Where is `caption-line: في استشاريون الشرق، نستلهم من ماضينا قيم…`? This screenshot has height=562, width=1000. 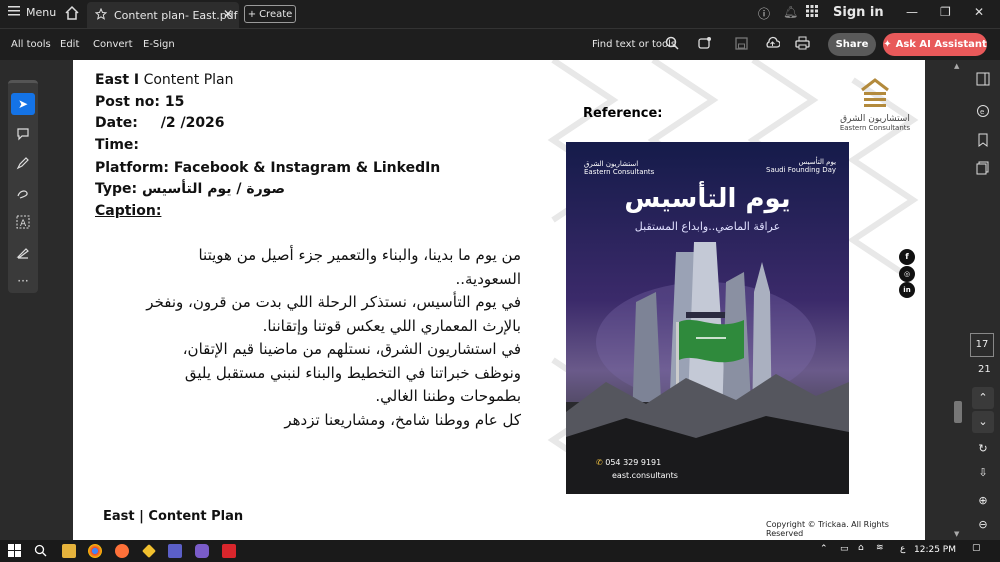
caption-line: في استشاريون الشرق، نستلهم من ماضينا قيم… is located at coordinates (351, 349).